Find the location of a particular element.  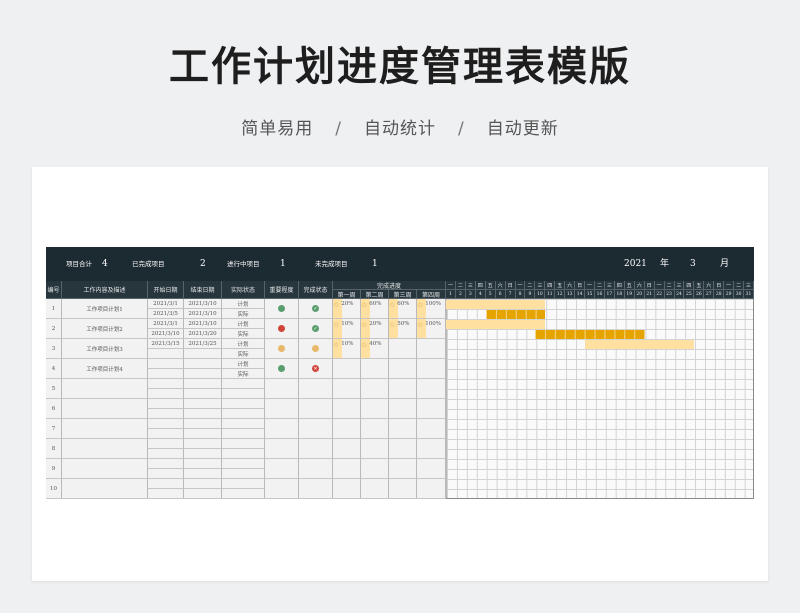

row-content: 工作项目计划3 is located at coordinates (105, 349).